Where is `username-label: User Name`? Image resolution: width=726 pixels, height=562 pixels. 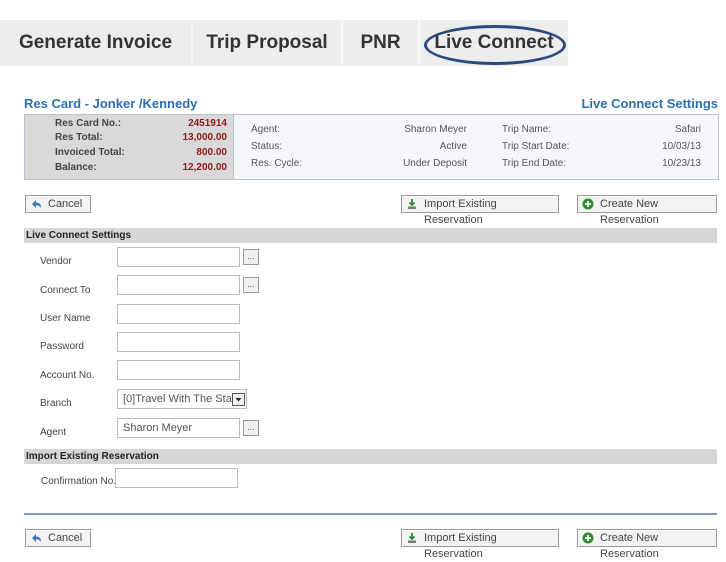
username-label: User Name is located at coordinates (65, 318).